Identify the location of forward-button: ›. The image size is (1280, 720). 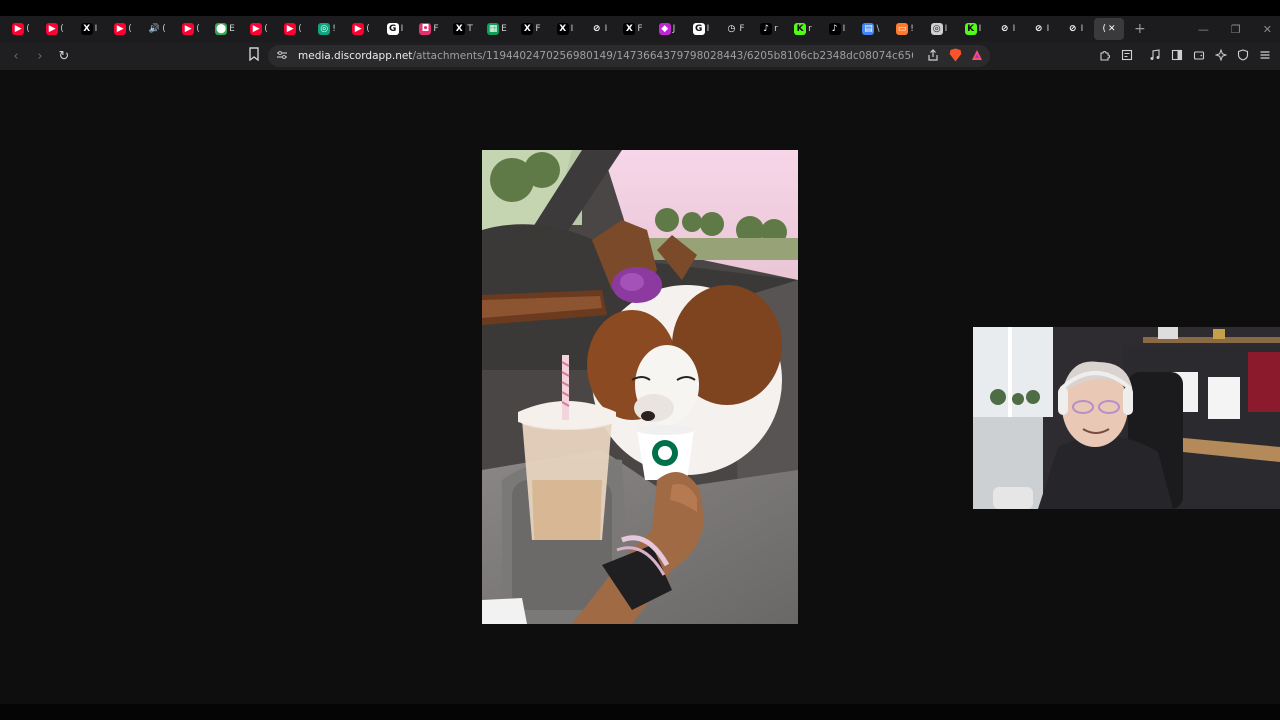
(40, 56).